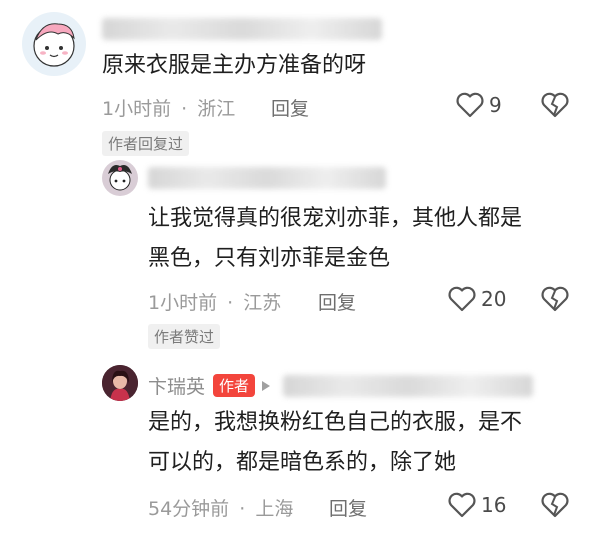 The width and height of the screenshot is (600, 533). I want to click on comment-meta: 54分钟前 · 上海, so click(220, 507).